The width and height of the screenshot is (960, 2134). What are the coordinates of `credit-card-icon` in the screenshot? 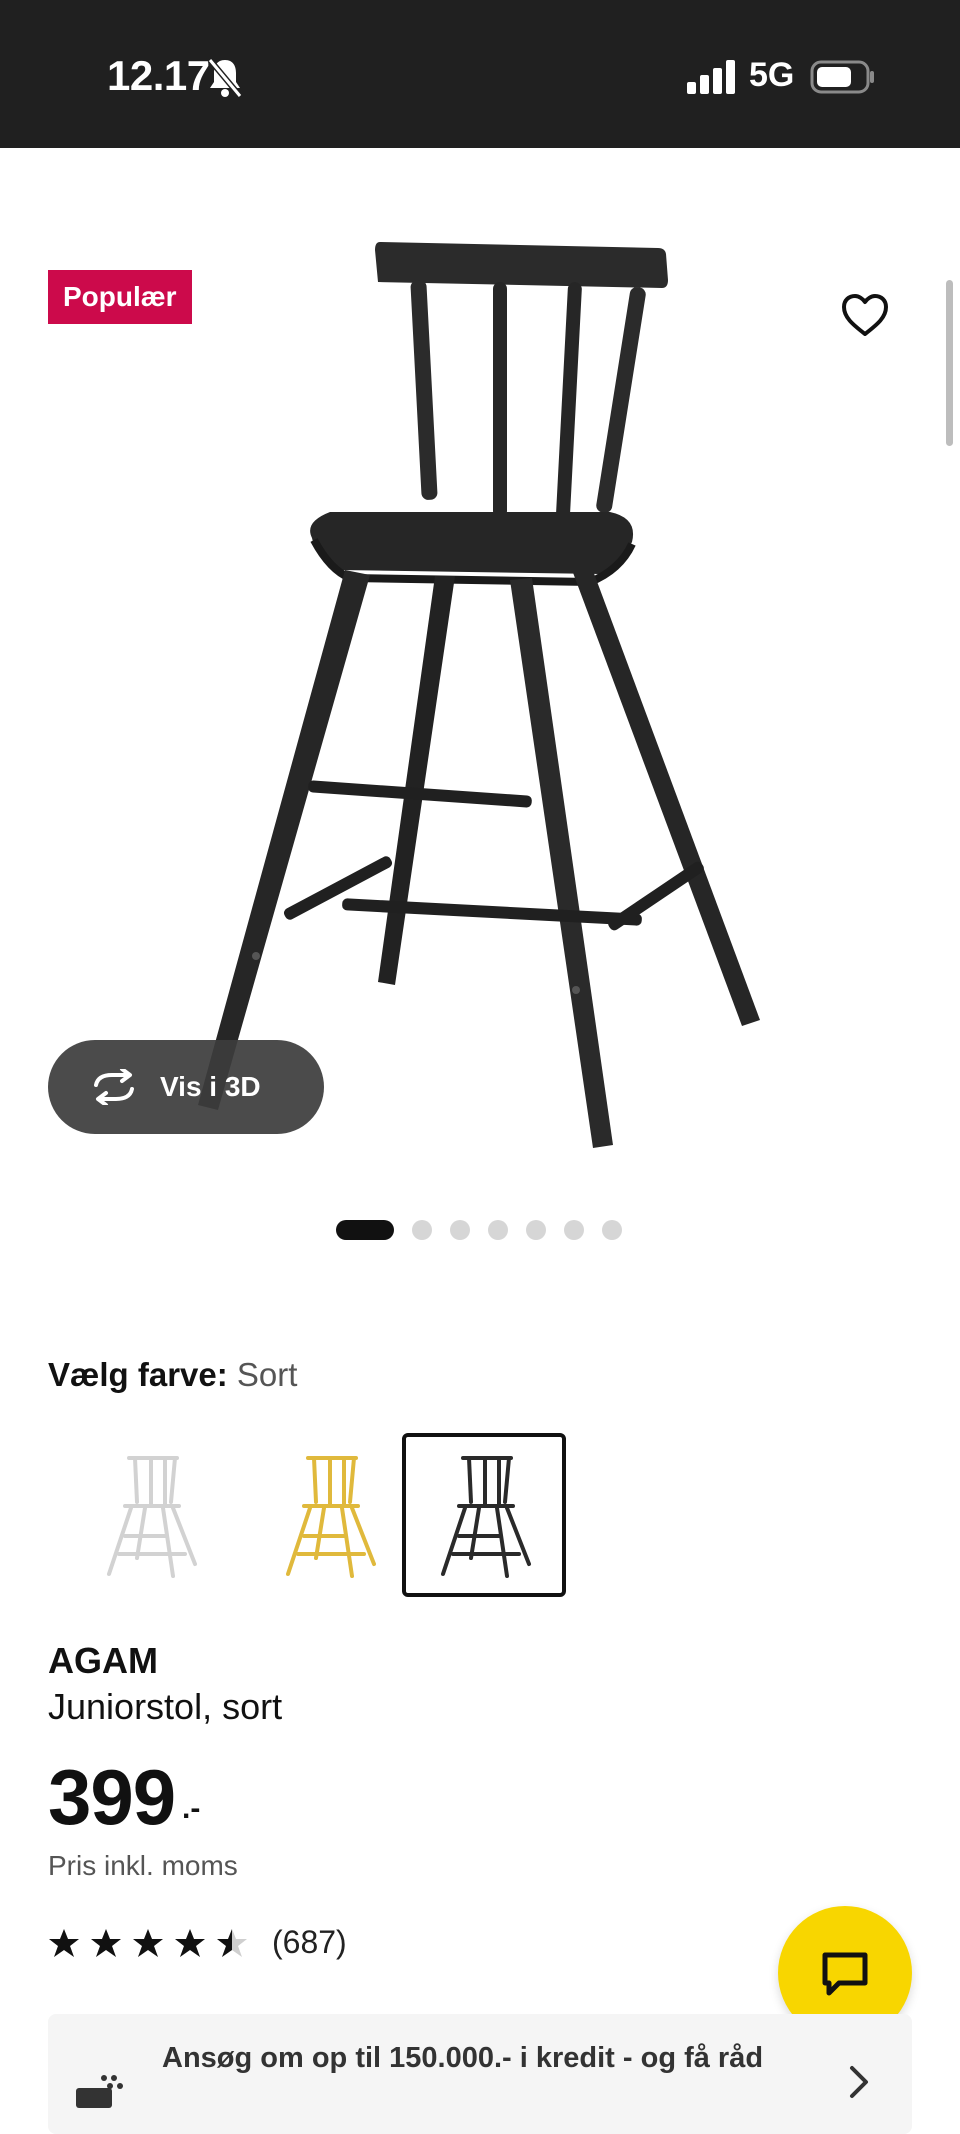 It's located at (99, 2091).